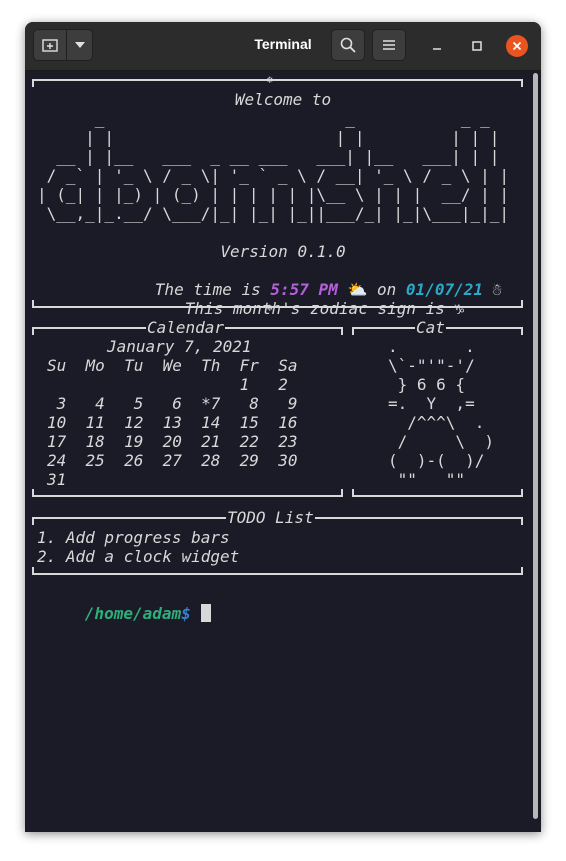 Image resolution: width=566 pixels, height=861 pixels. What do you see at coordinates (522, 304) in the screenshot?
I see `header-bottom-right-corner` at bounding box center [522, 304].